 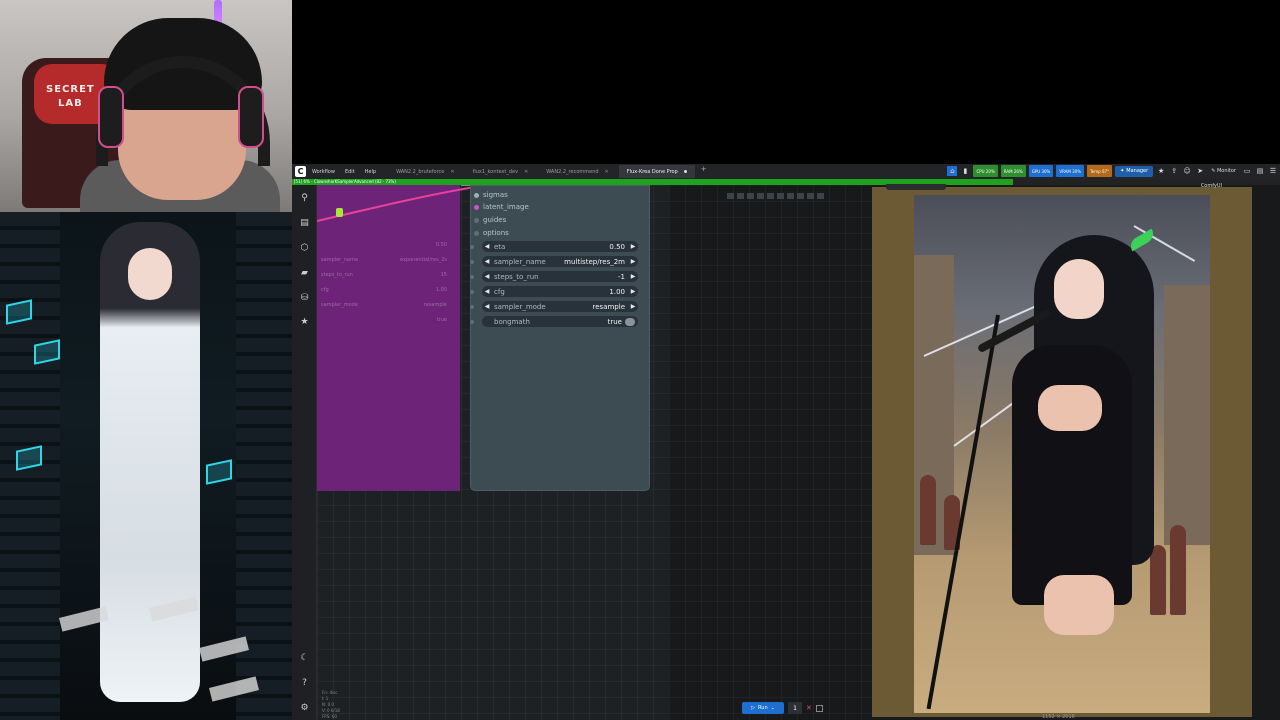 What do you see at coordinates (304, 657) in the screenshot?
I see `theme-moon-icon: ☾` at bounding box center [304, 657].